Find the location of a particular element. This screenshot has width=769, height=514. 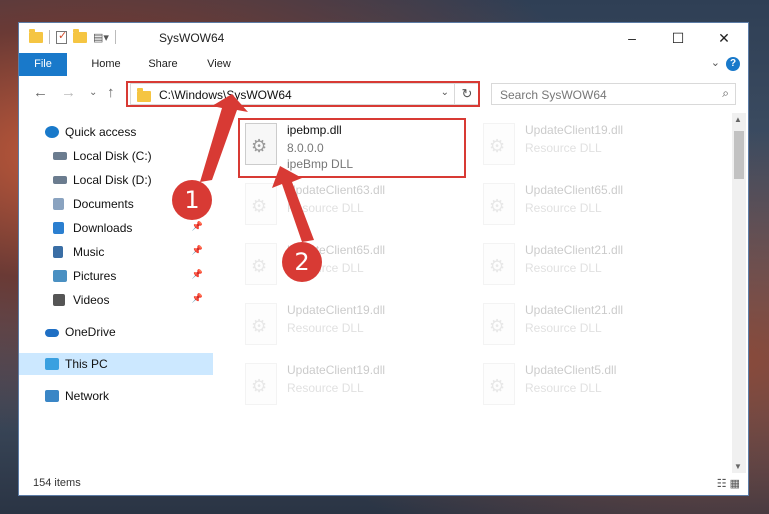

step-2-badge: 2 is located at coordinates (302, 262).